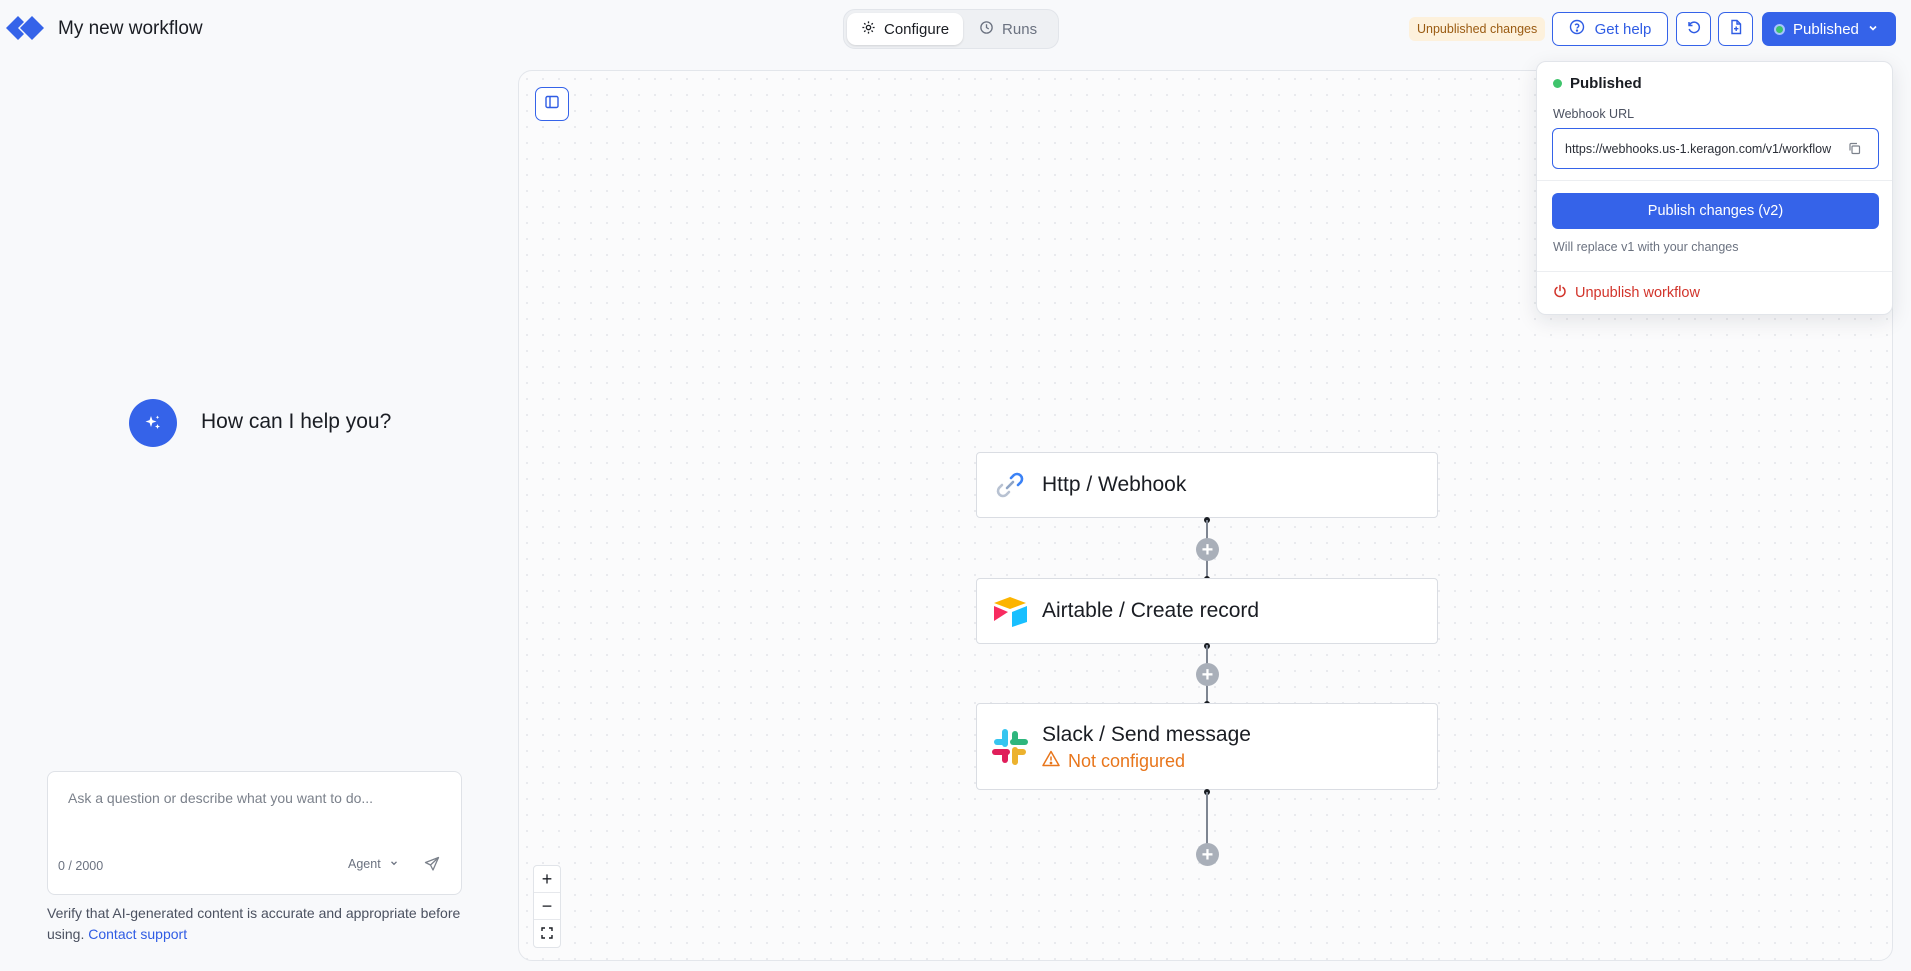 The image size is (1911, 971). Describe the element at coordinates (1623, 29) in the screenshot. I see `get-help-label: Get help` at that location.